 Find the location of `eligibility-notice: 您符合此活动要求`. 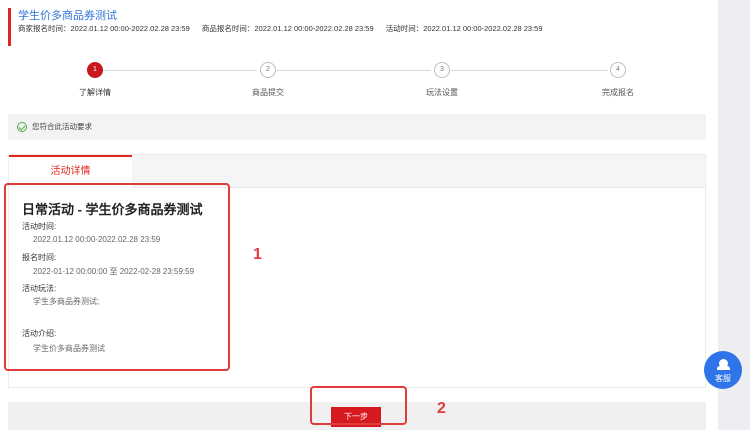

eligibility-notice: 您符合此活动要求 is located at coordinates (357, 127).